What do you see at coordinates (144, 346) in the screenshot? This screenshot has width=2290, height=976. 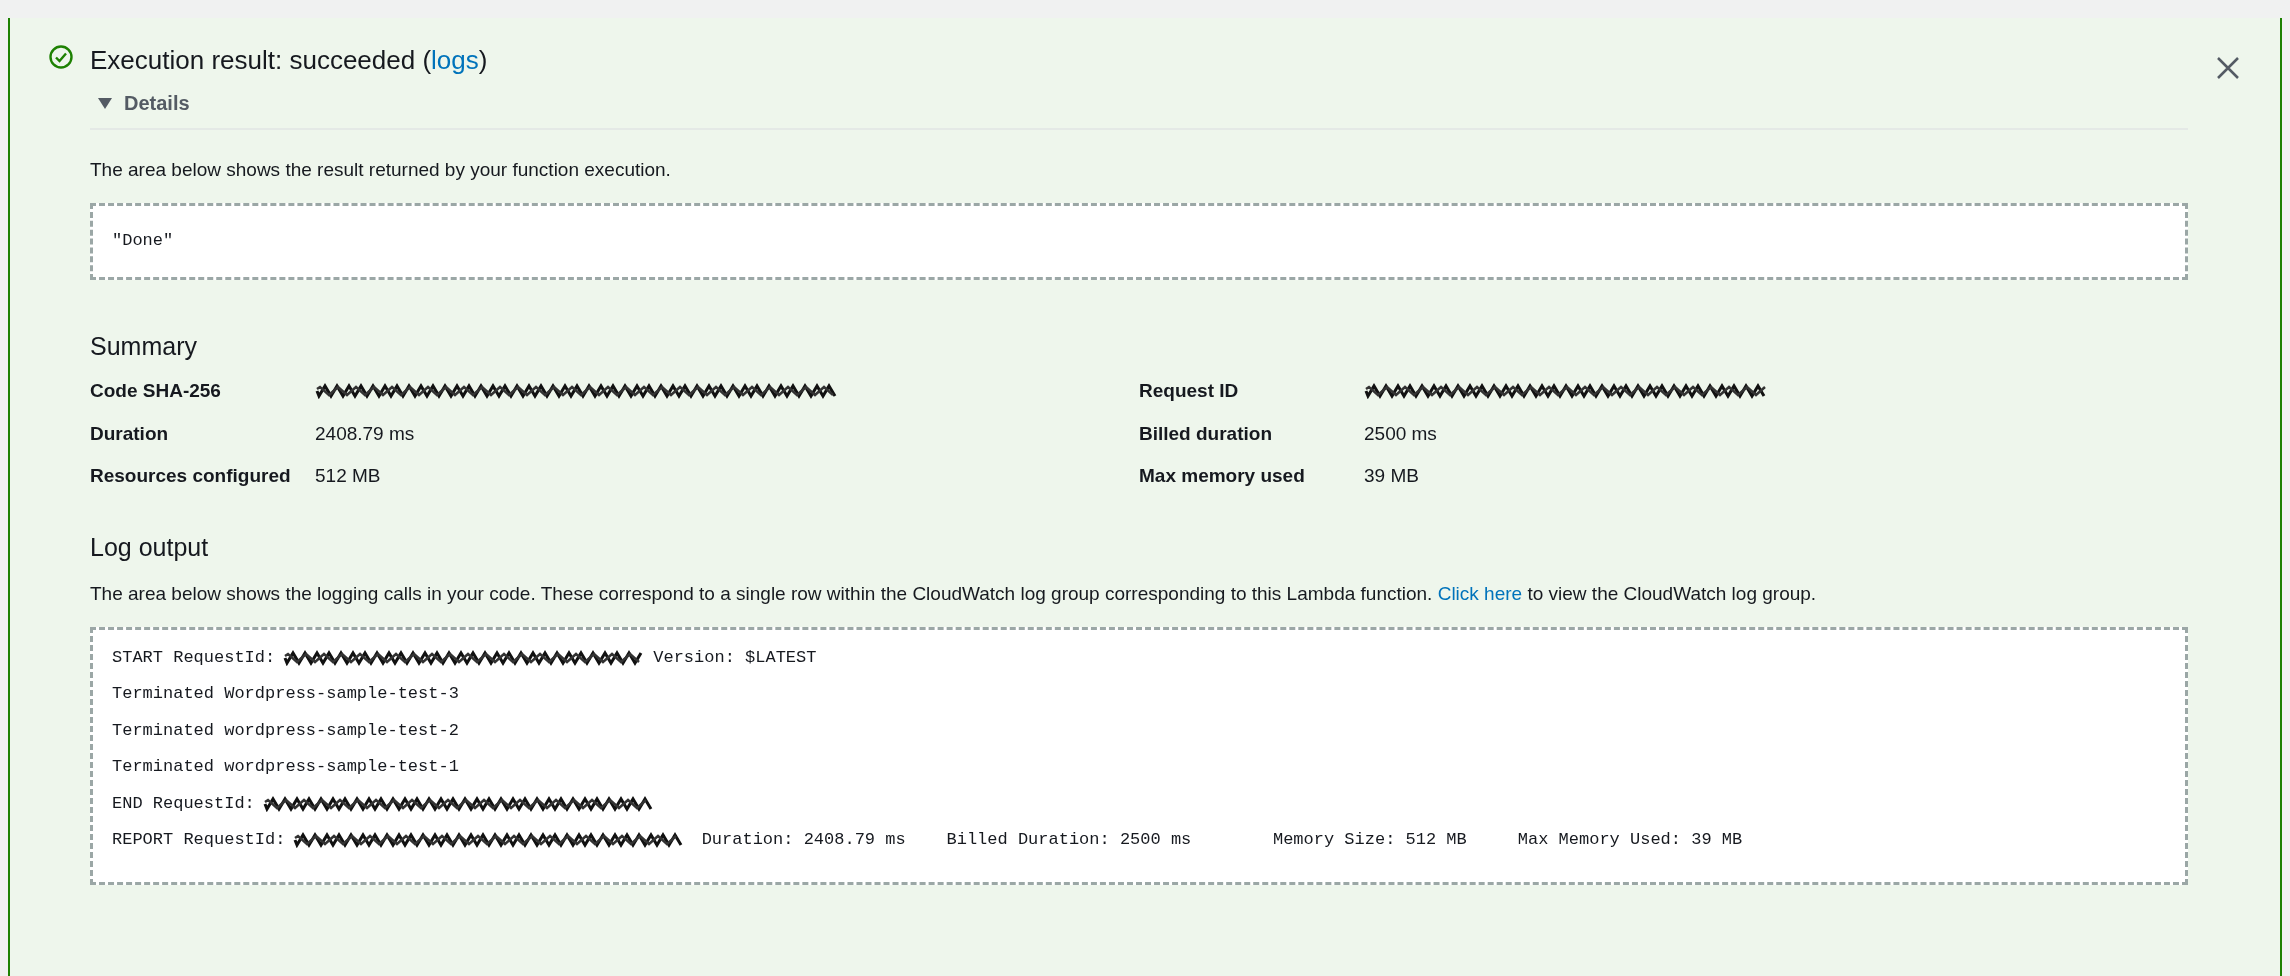 I see `summary-heading: Summary` at bounding box center [144, 346].